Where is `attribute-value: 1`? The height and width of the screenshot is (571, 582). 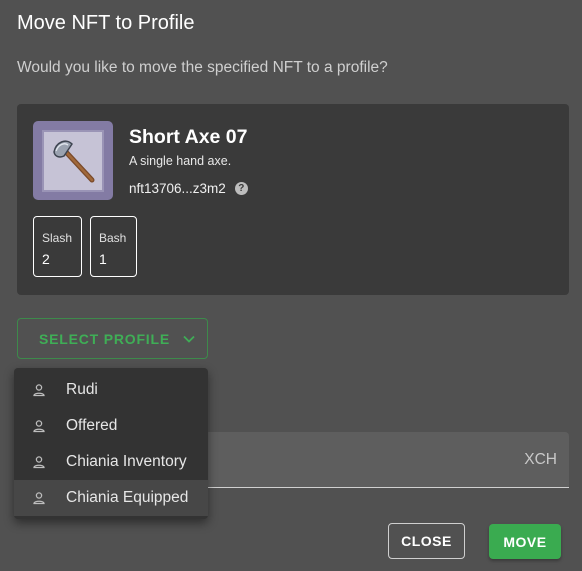
attribute-value: 1 is located at coordinates (103, 259).